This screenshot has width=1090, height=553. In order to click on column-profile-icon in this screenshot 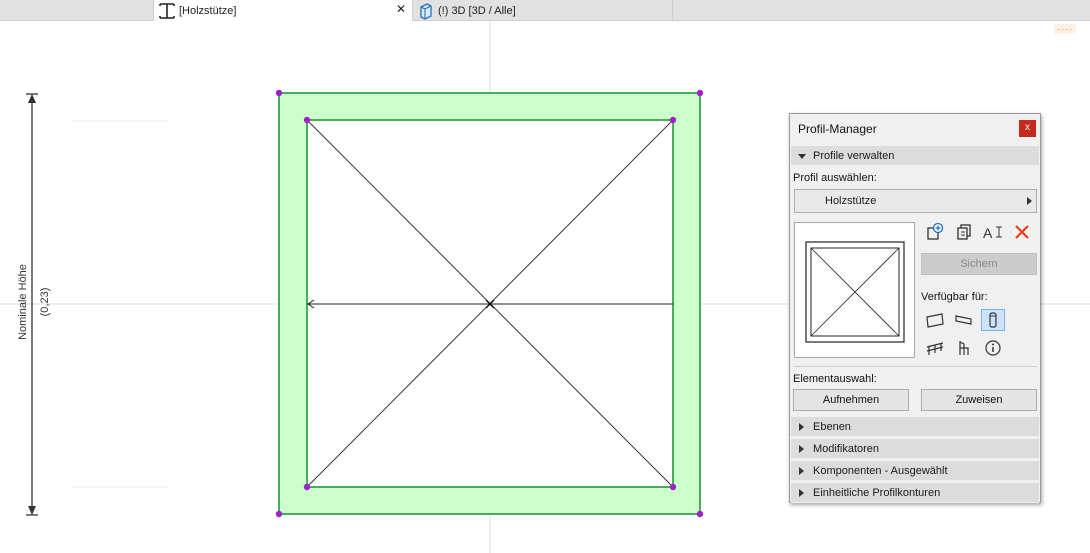, I will do `click(167, 10)`.